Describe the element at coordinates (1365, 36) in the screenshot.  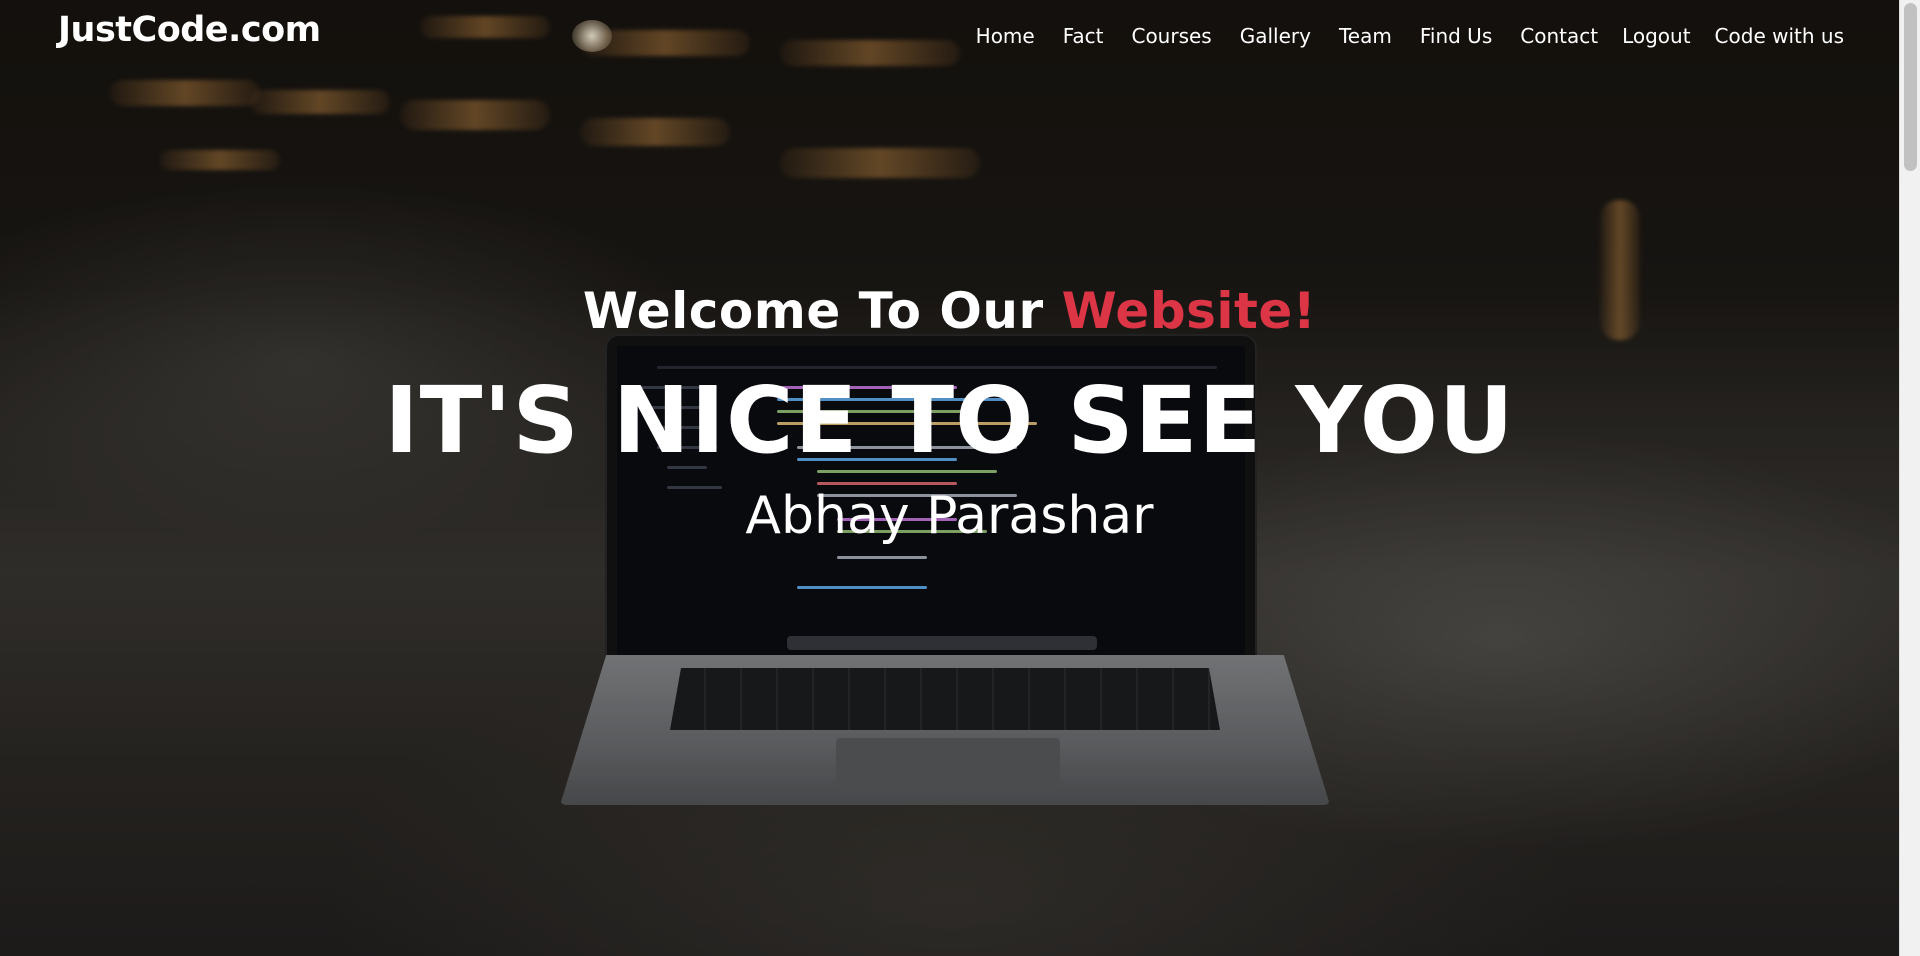
I see `nav-item-team: Team` at that location.